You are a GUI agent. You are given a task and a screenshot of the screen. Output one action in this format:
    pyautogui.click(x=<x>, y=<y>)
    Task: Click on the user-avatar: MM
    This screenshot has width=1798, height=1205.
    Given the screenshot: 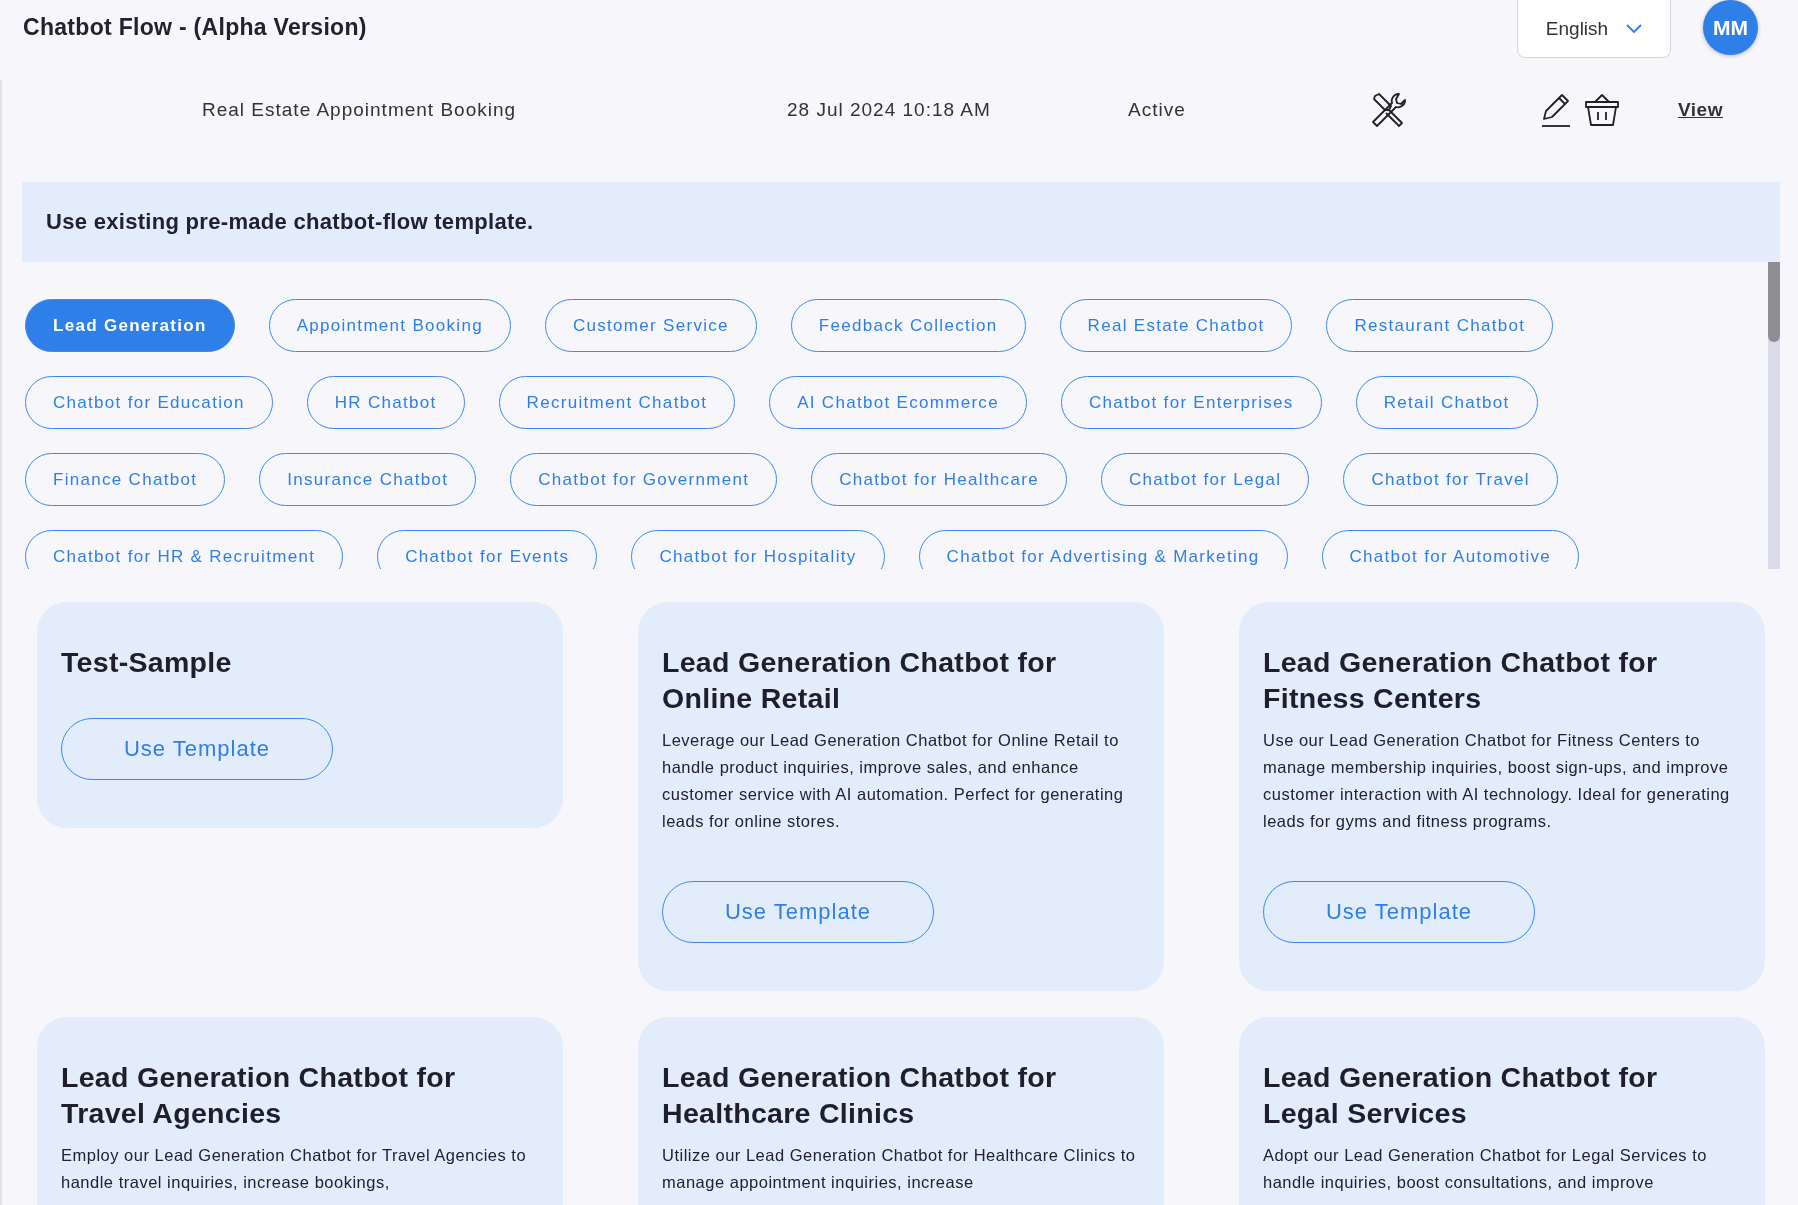 What is the action you would take?
    pyautogui.click(x=1730, y=27)
    